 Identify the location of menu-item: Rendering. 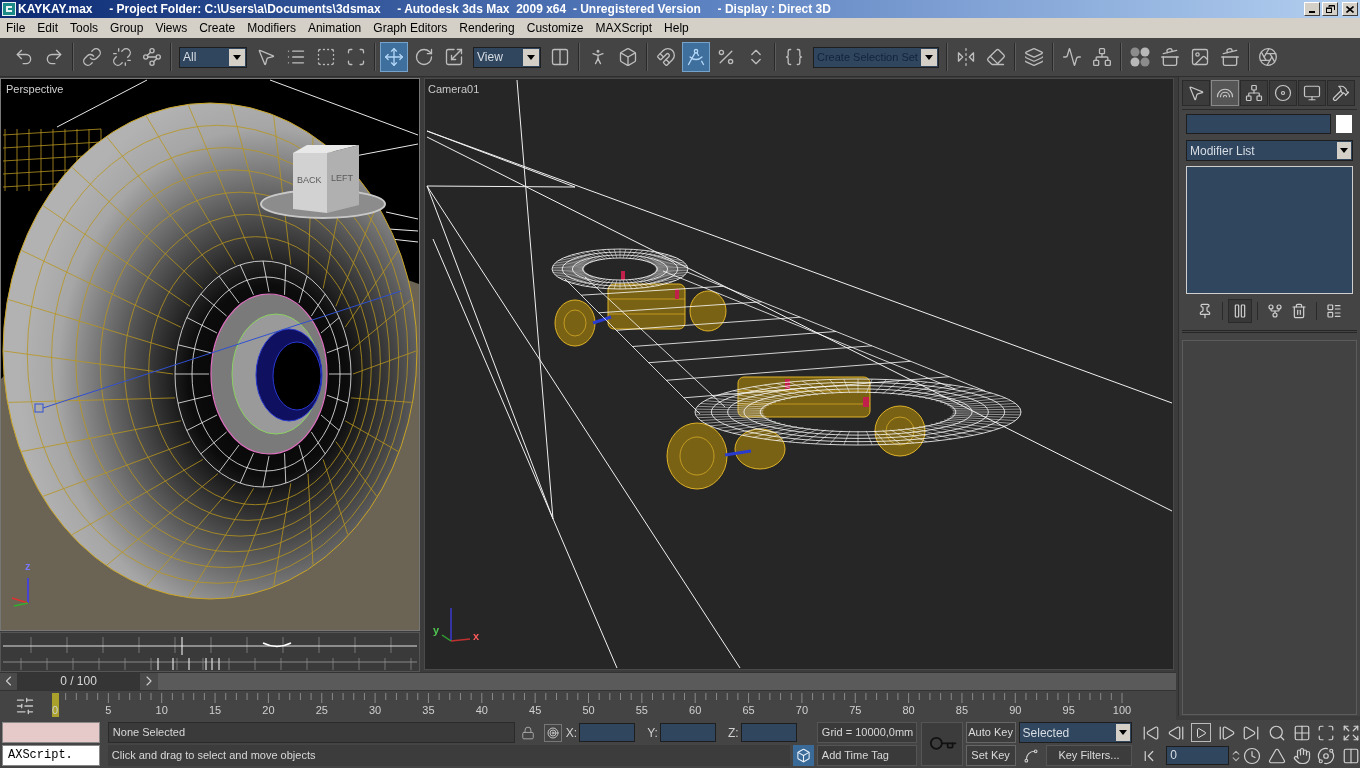
(487, 28).